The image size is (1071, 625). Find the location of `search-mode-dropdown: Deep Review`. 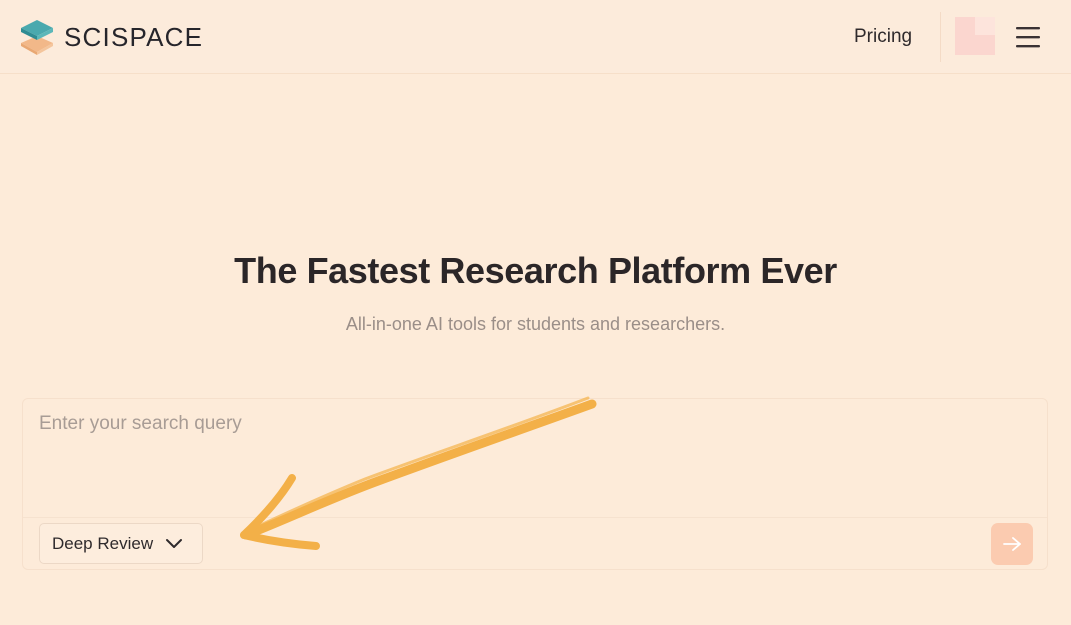

search-mode-dropdown: Deep Review is located at coordinates (121, 543).